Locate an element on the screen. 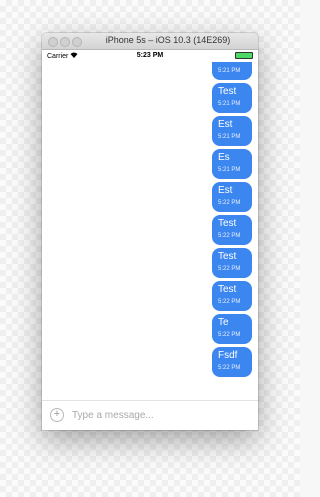  plus-icon: + is located at coordinates (57, 415).